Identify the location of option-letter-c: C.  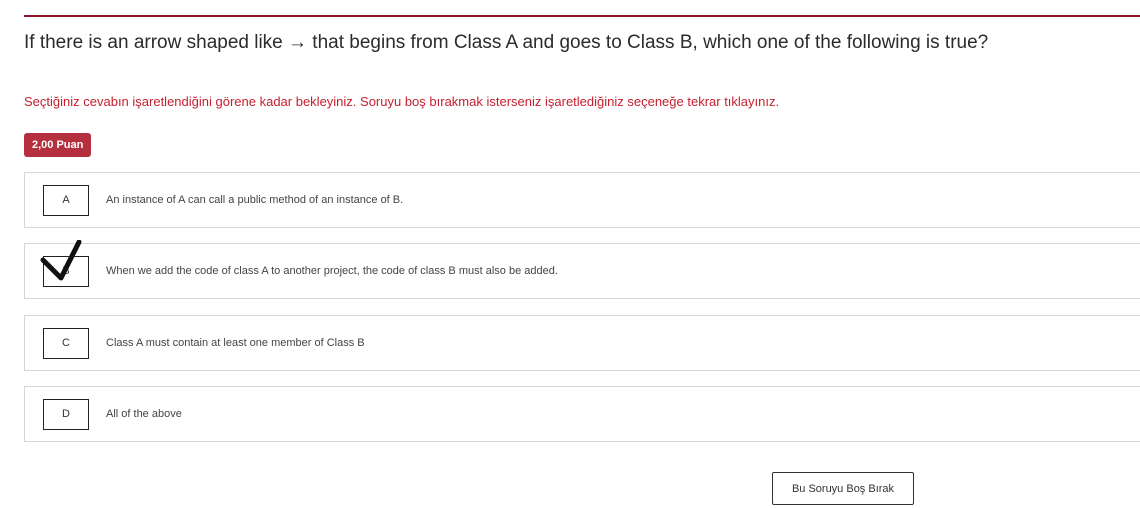
(66, 343).